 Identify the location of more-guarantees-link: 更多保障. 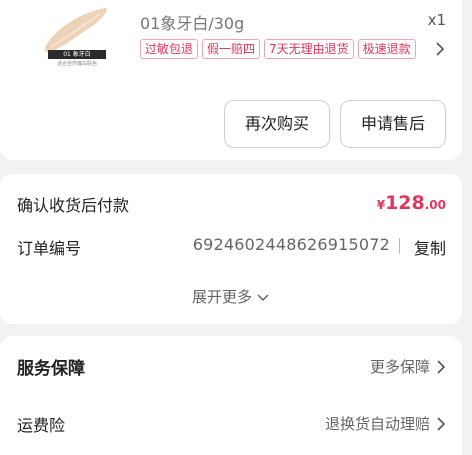
(408, 366).